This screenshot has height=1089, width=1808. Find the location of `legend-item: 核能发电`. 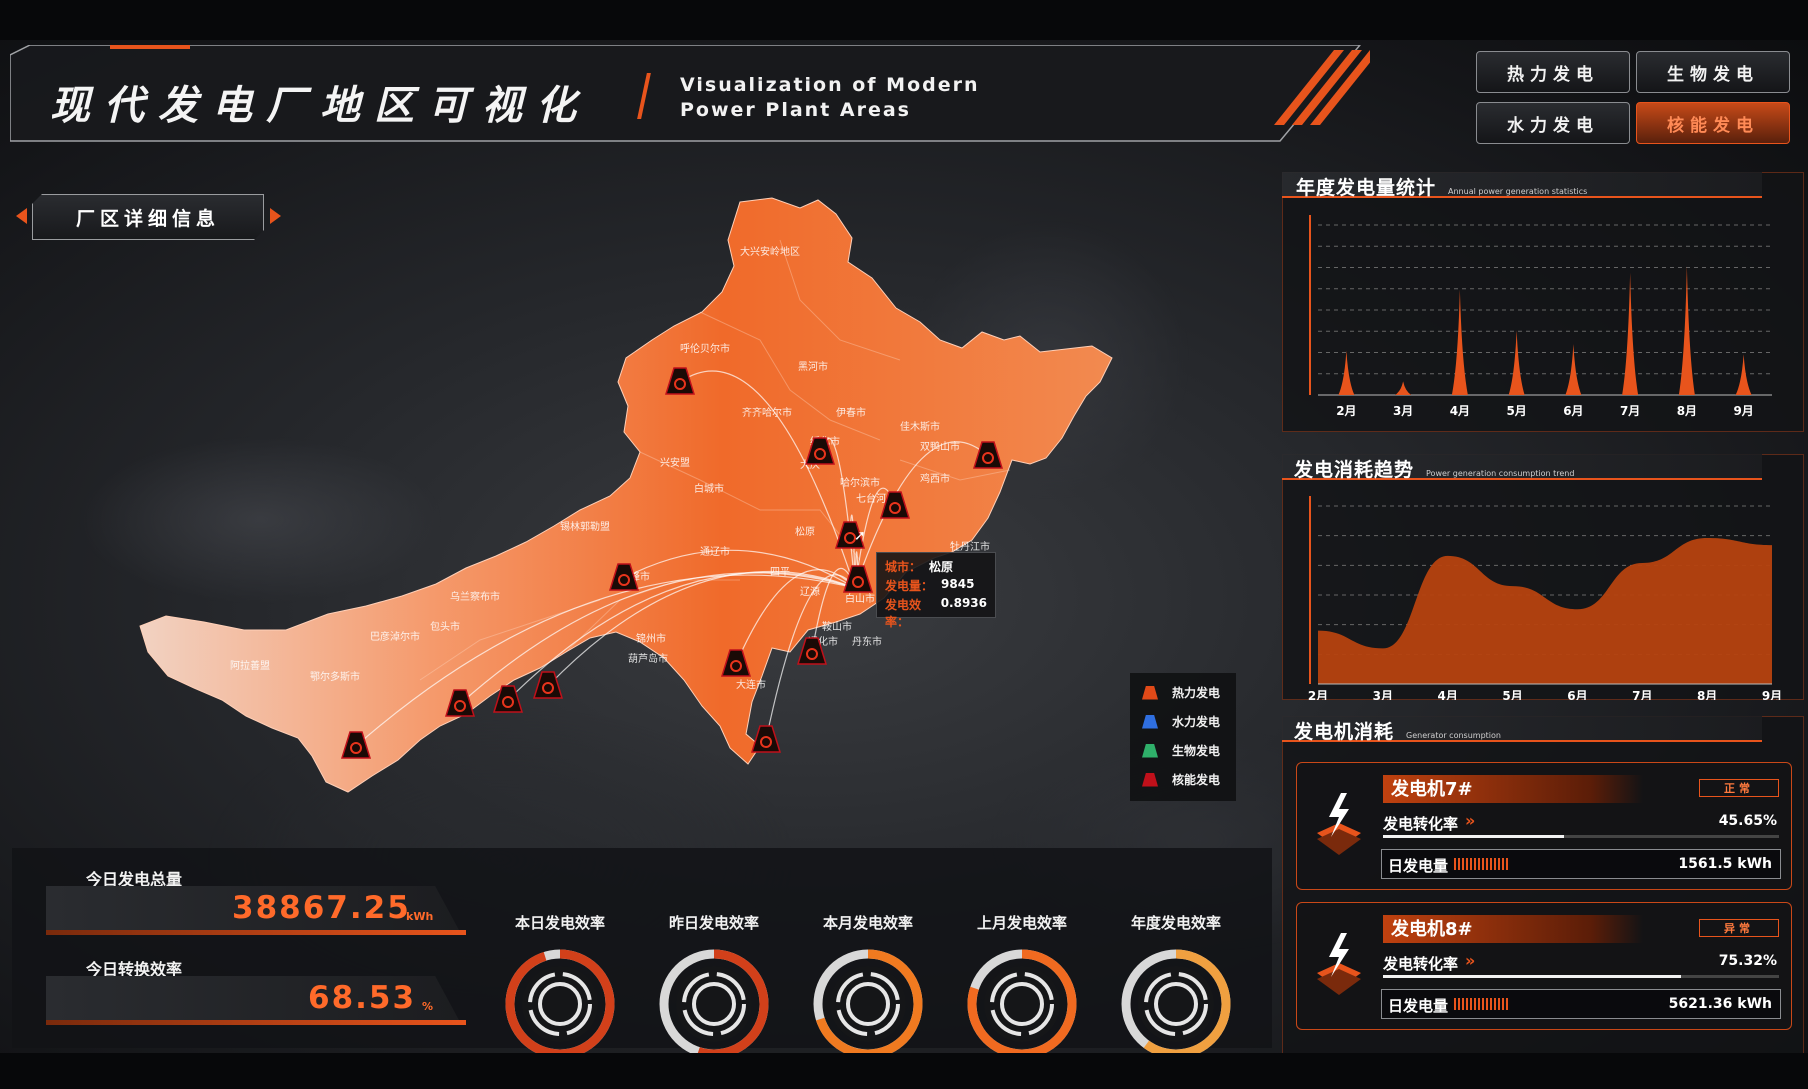

legend-item: 核能发电 is located at coordinates (1183, 779).